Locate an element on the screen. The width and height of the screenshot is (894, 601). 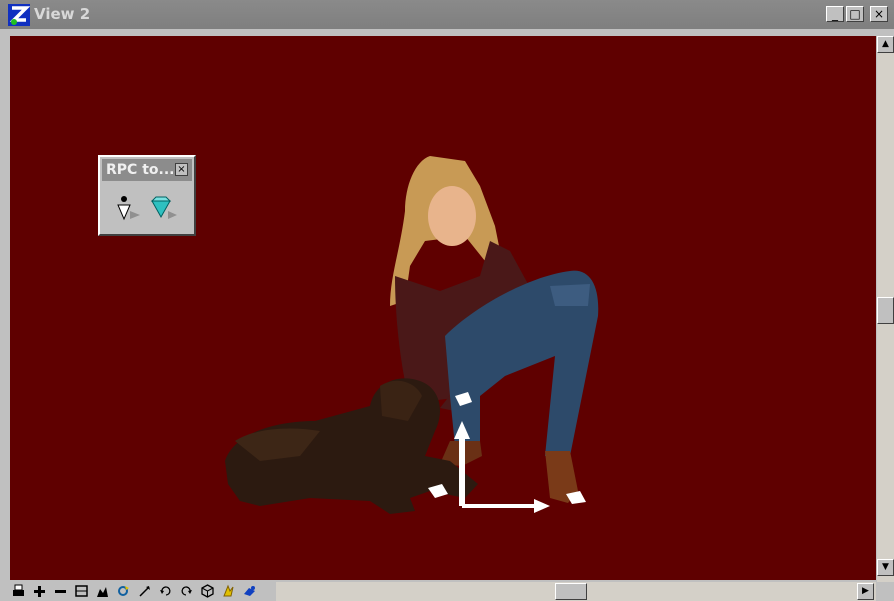
view-previous-icon is located at coordinates (207, 591).